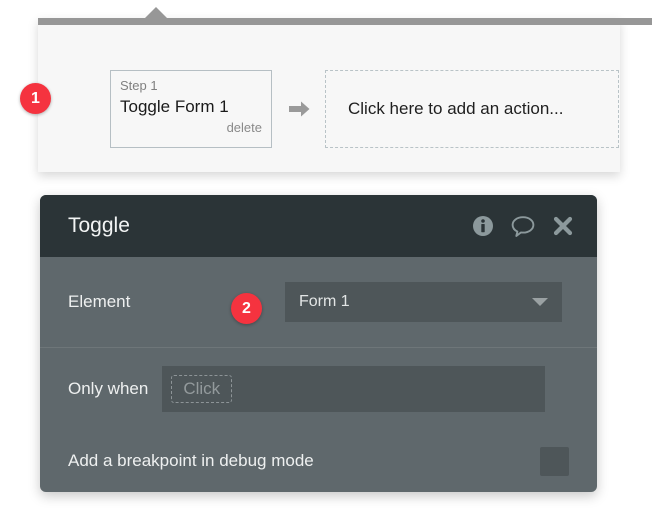  I want to click on element-dropdown-value: Form 1, so click(324, 301).